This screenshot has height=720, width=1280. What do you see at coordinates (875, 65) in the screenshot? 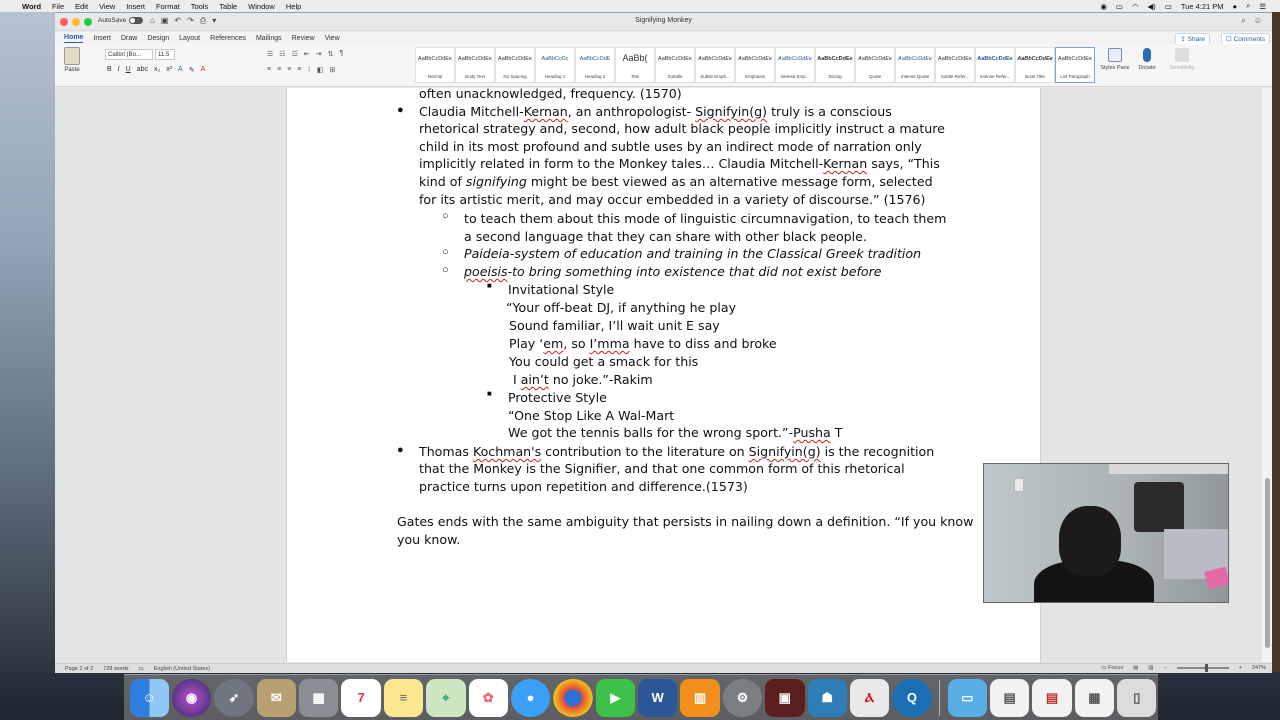
I see `style-quote: AaBbCcDdEe Quote` at bounding box center [875, 65].